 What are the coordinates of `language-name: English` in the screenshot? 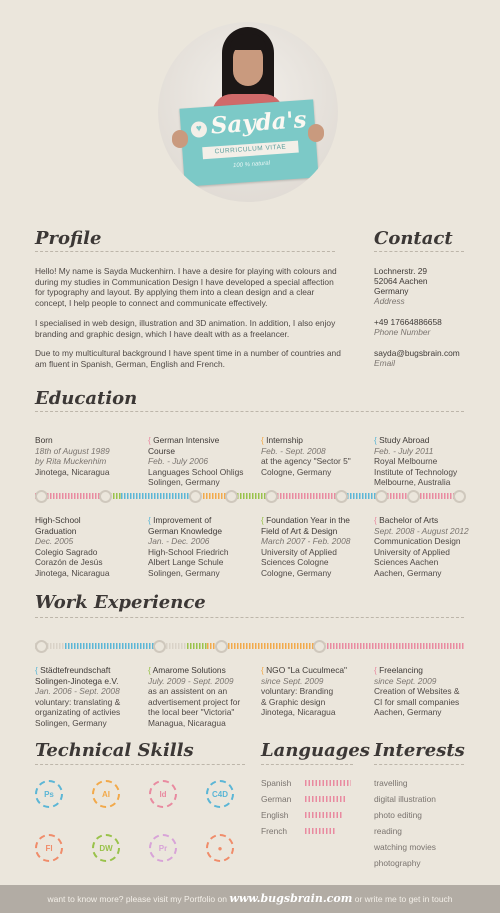 It's located at (275, 815).